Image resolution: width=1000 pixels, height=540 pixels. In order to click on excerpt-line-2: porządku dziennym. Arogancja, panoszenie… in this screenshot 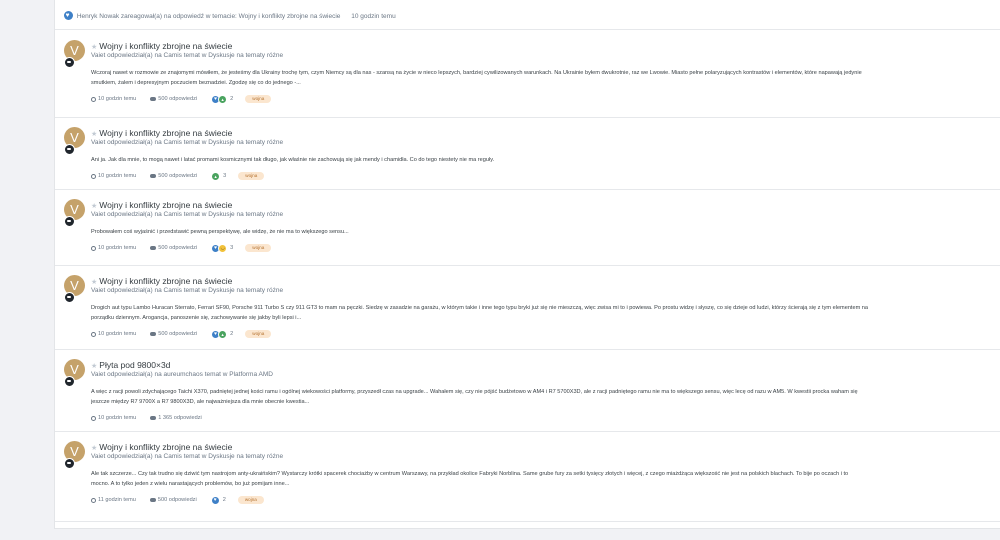, I will do `click(196, 317)`.